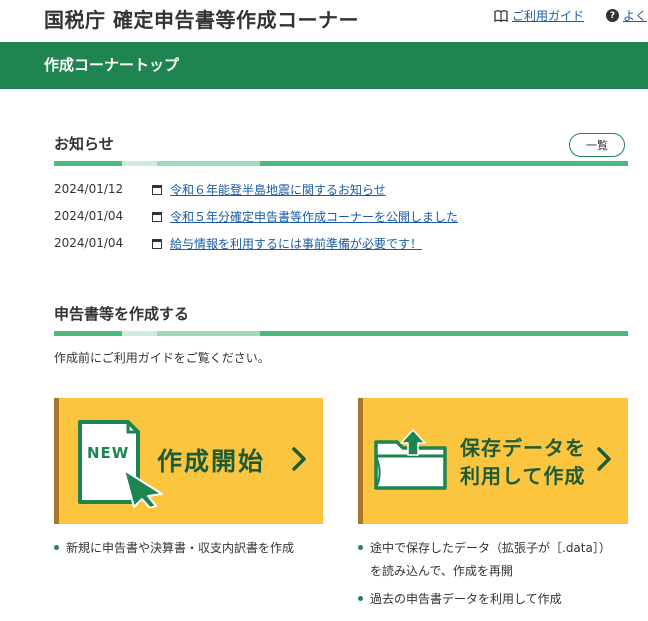 This screenshot has height=621, width=648. I want to click on news-section-title: お知らせ, so click(84, 144).